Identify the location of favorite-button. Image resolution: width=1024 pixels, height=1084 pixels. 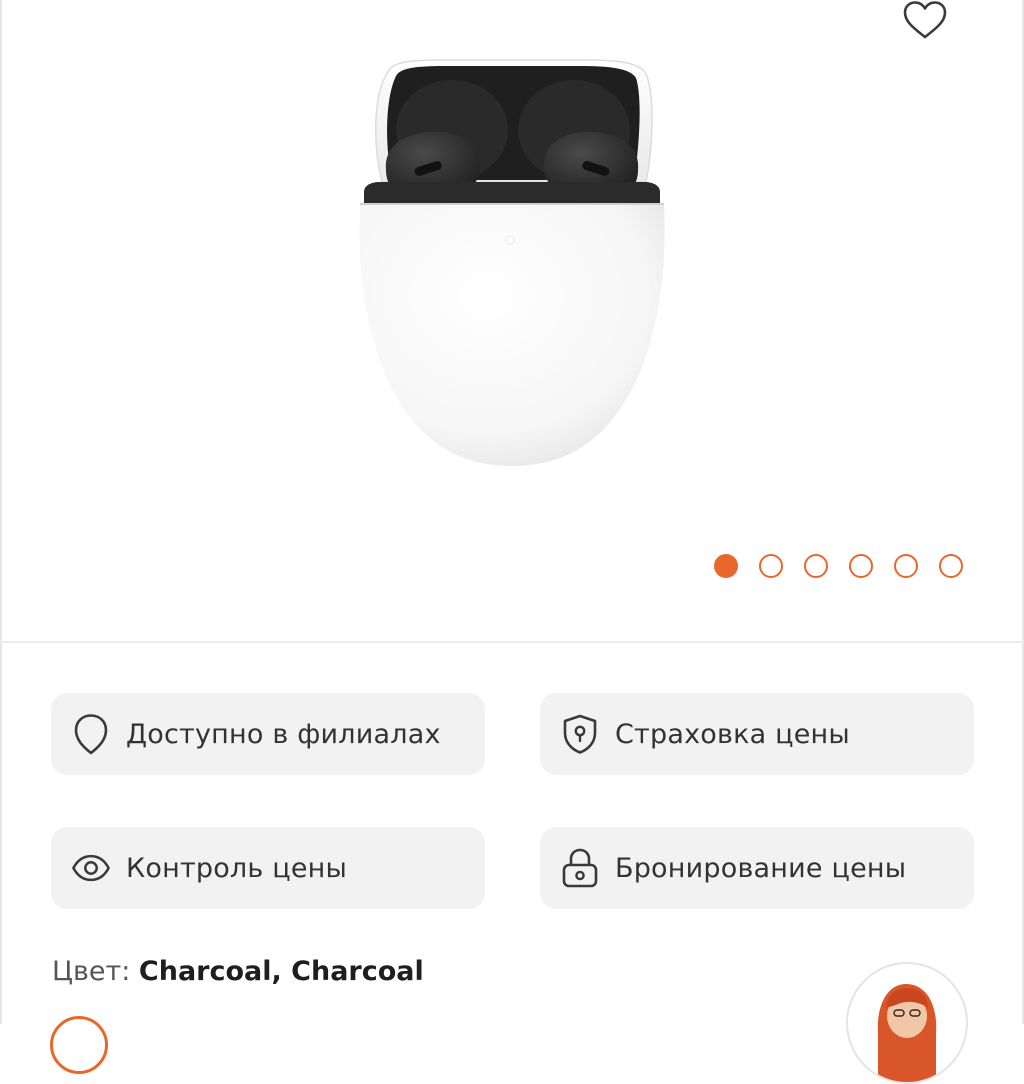
(925, 22).